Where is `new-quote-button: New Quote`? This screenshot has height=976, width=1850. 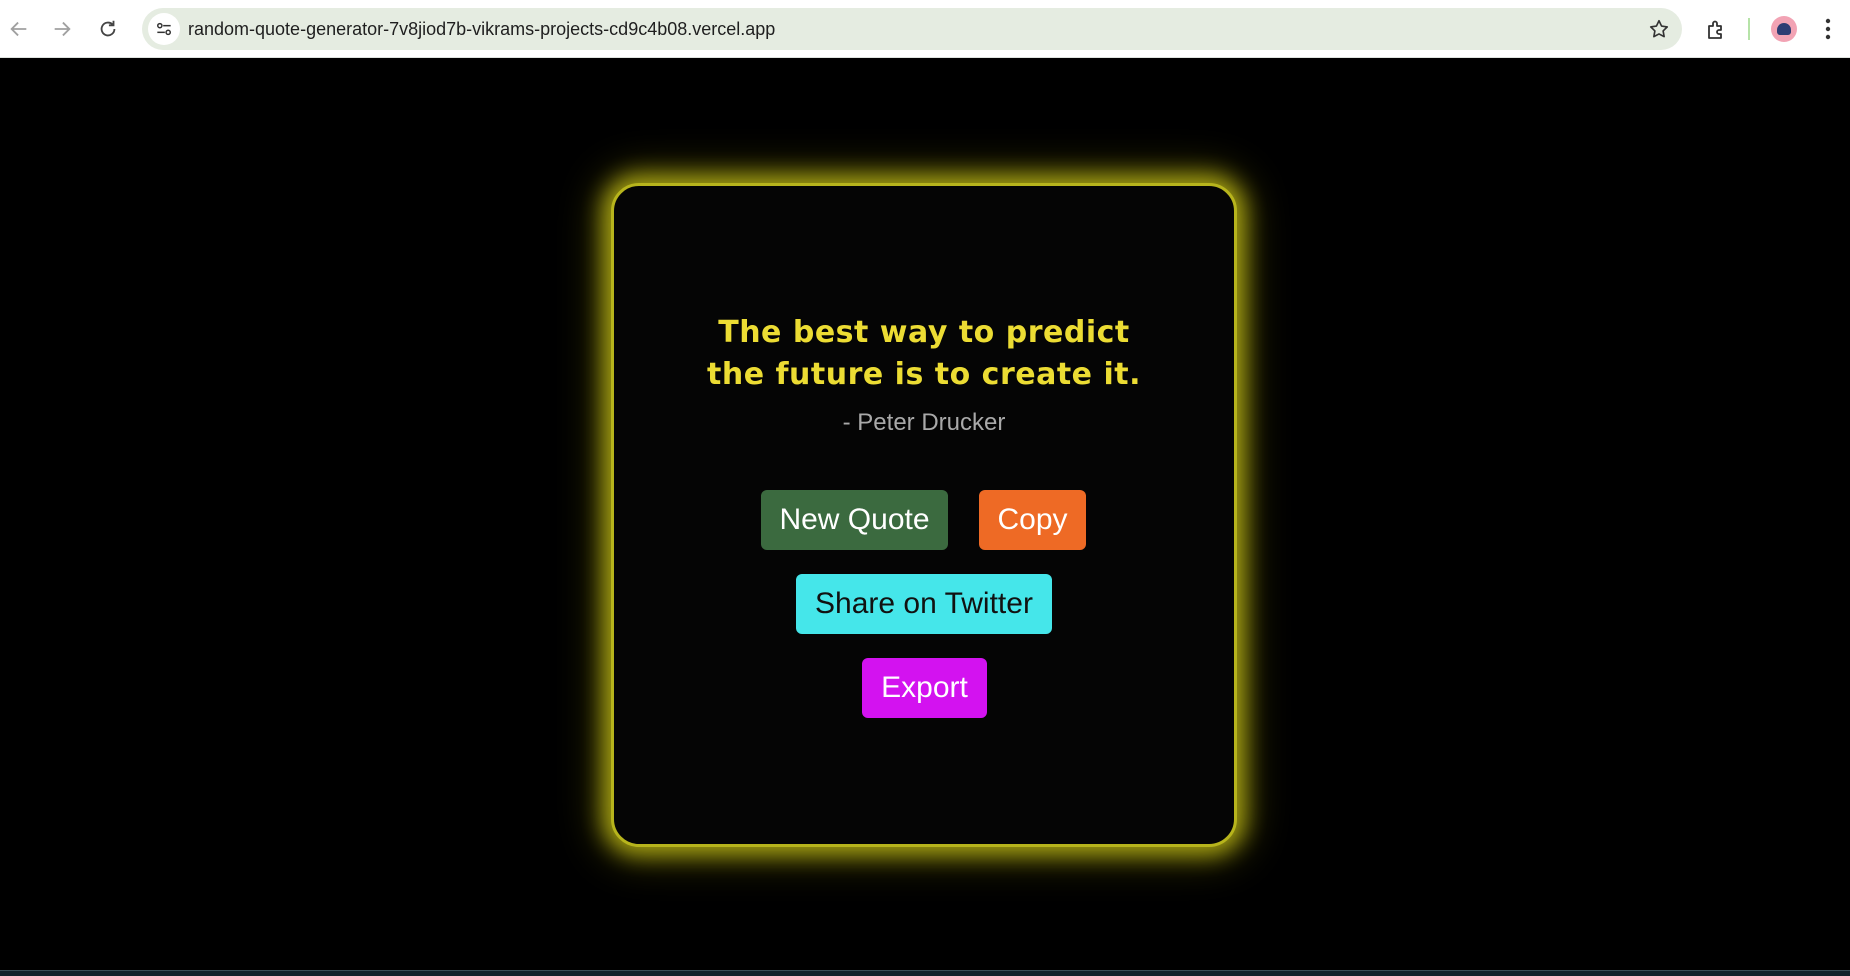
new-quote-button: New Quote is located at coordinates (854, 520).